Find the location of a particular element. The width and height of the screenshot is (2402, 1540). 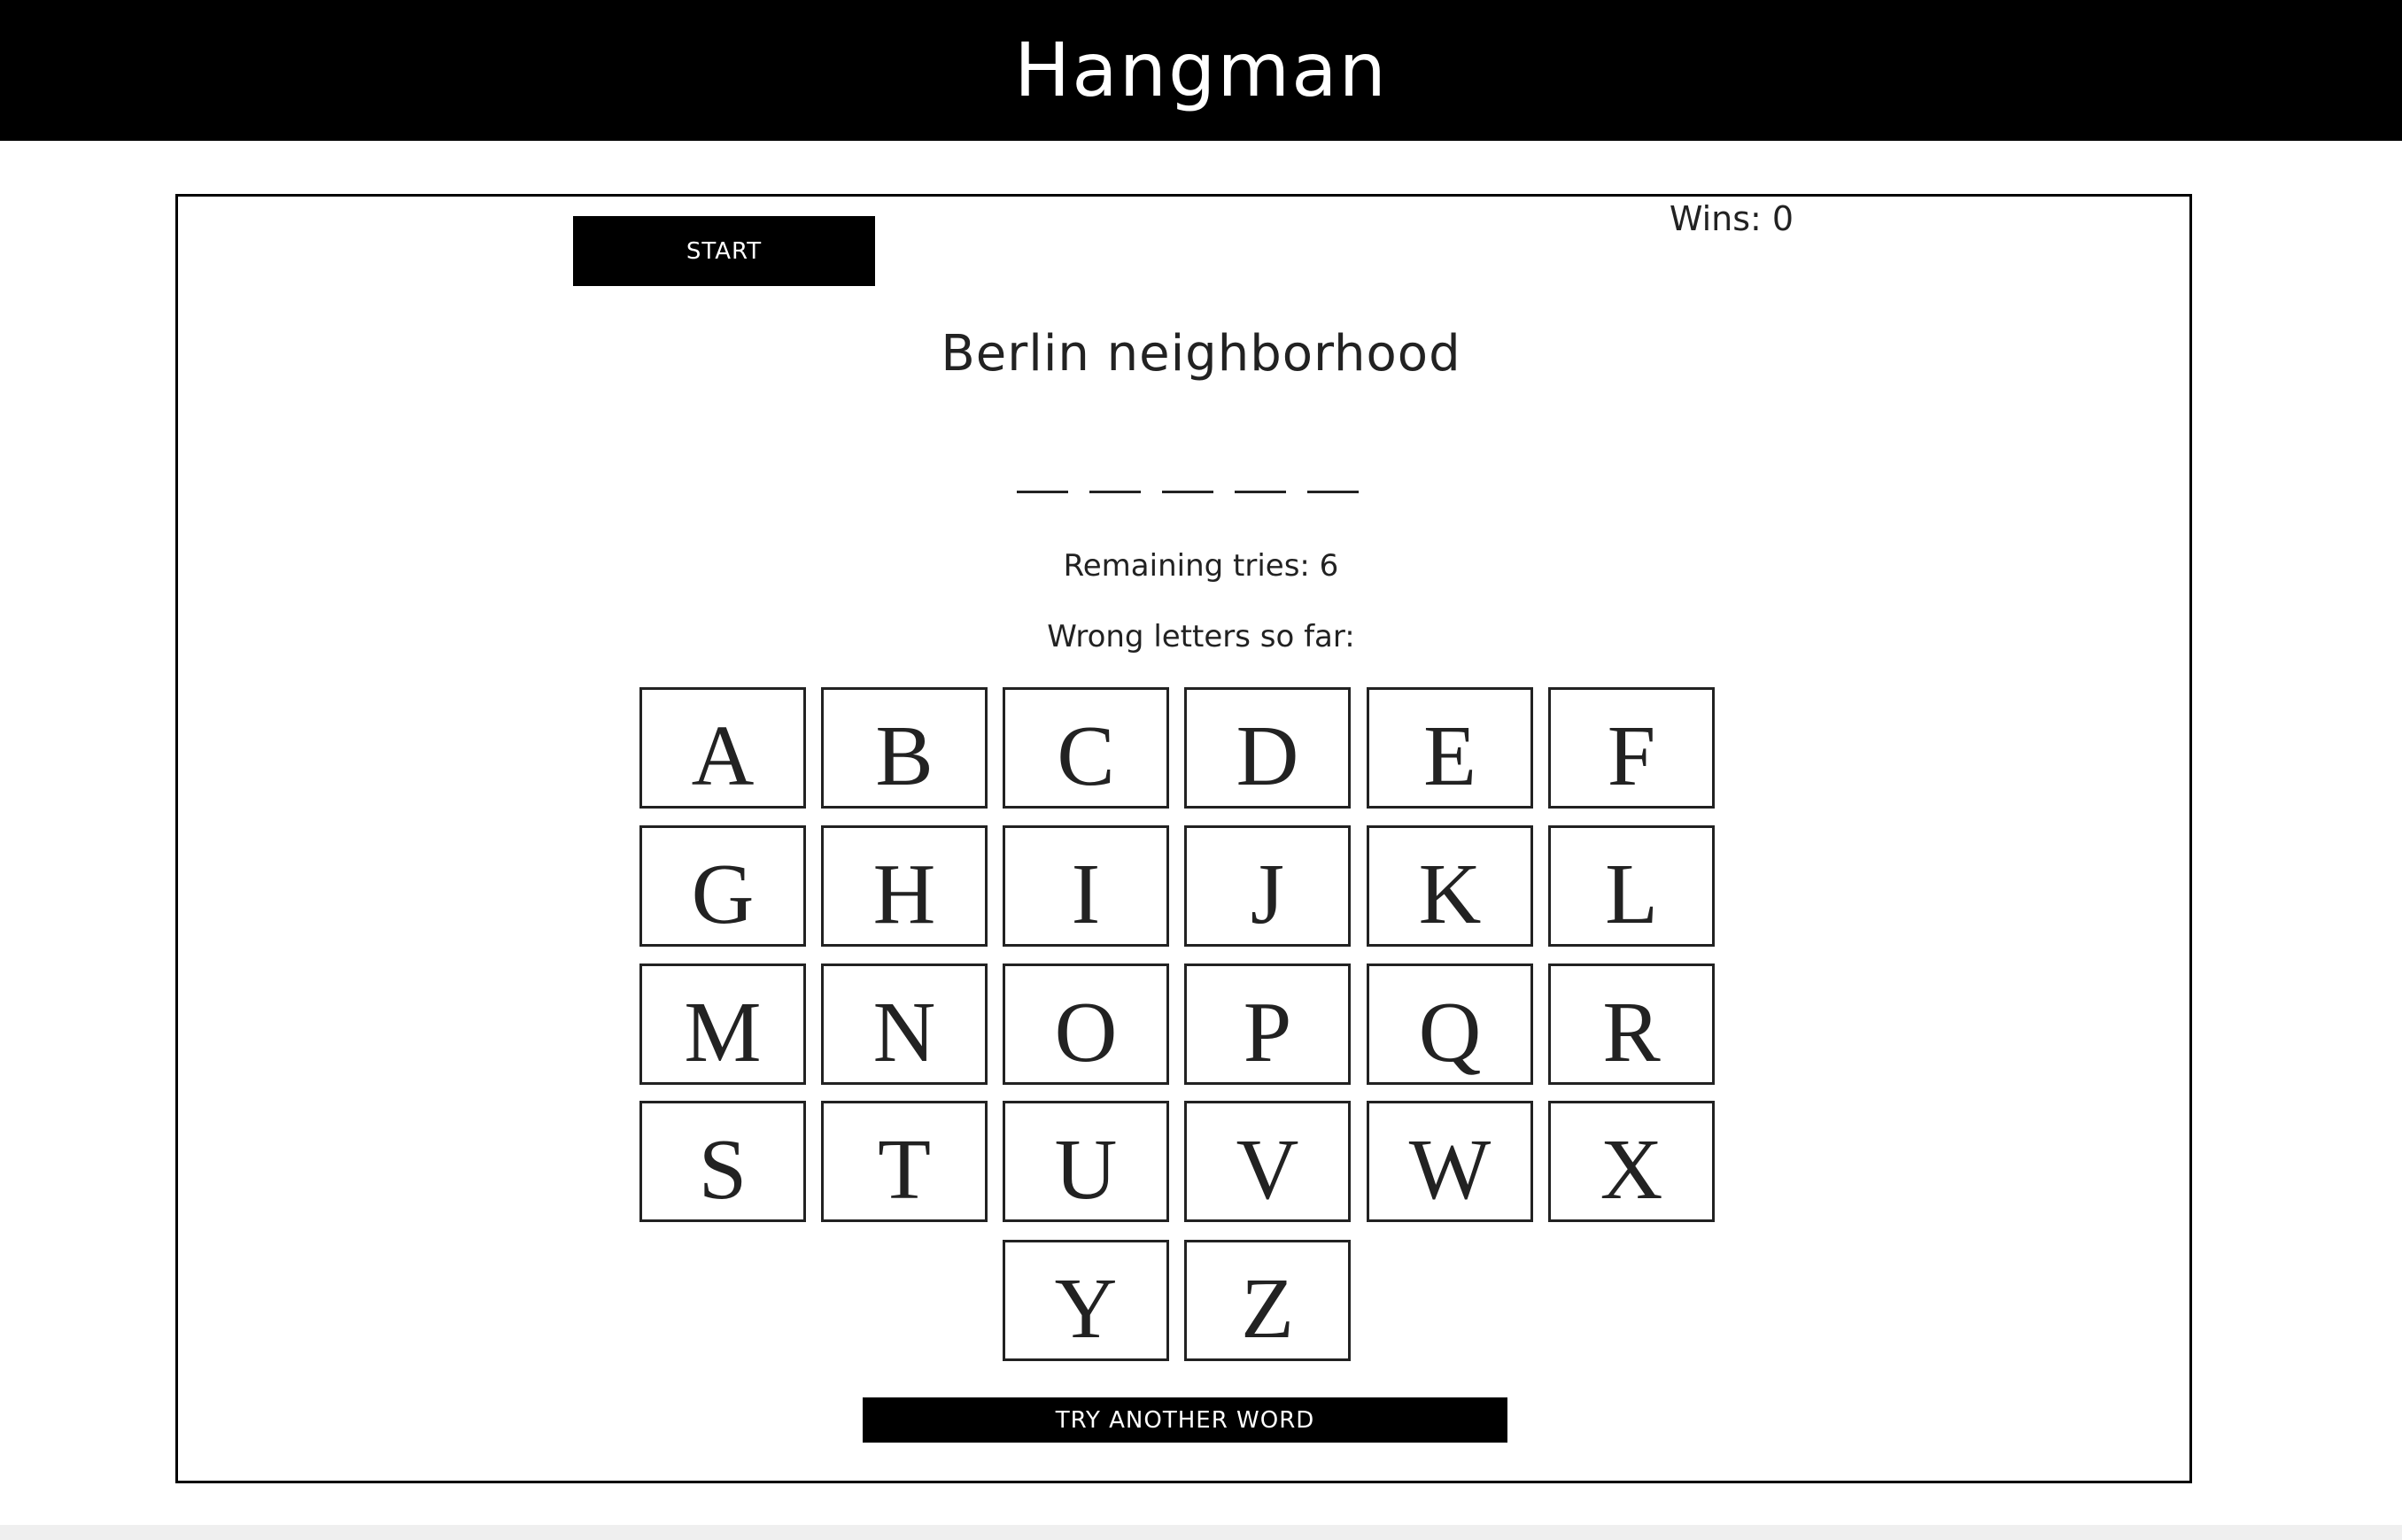

category-hint: Berlin neighborhood is located at coordinates (1201, 354).